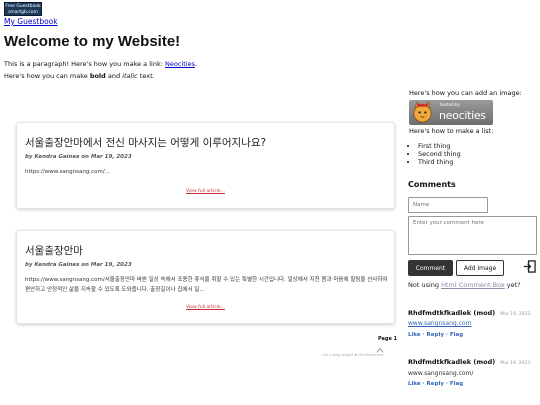  I want to click on para2-after: text., so click(146, 76).